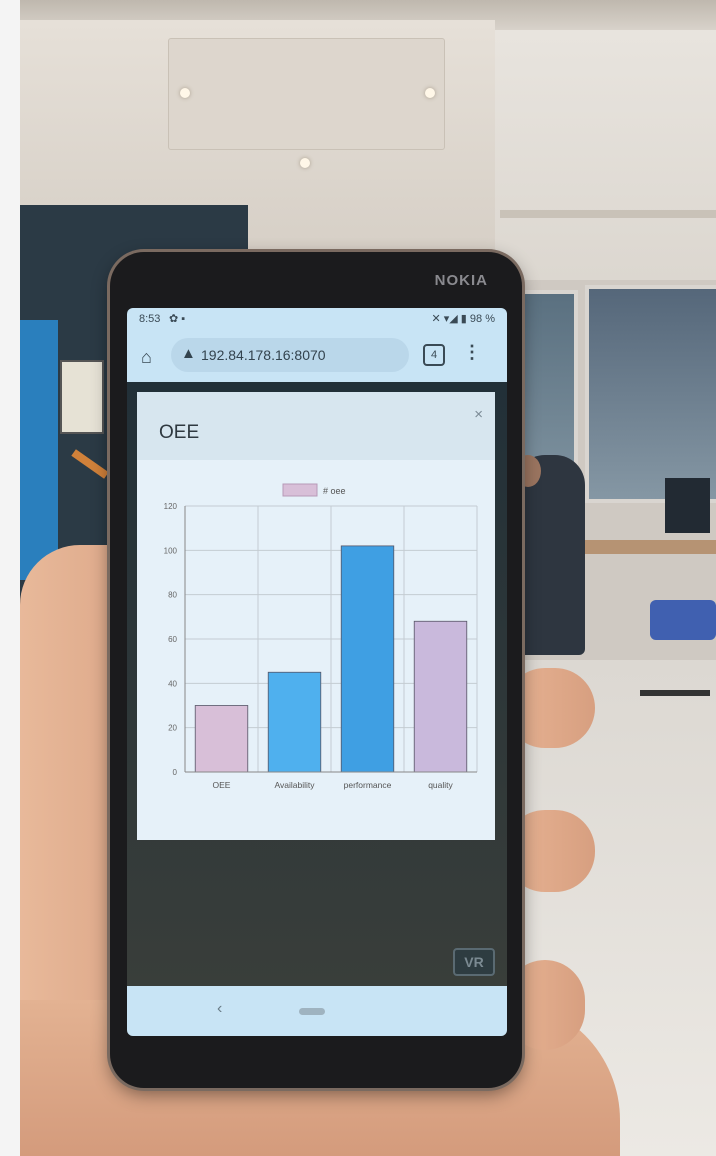 This screenshot has width=716, height=1156. What do you see at coordinates (177, 319) in the screenshot?
I see `notification-icons: ✿ ▪` at bounding box center [177, 319].